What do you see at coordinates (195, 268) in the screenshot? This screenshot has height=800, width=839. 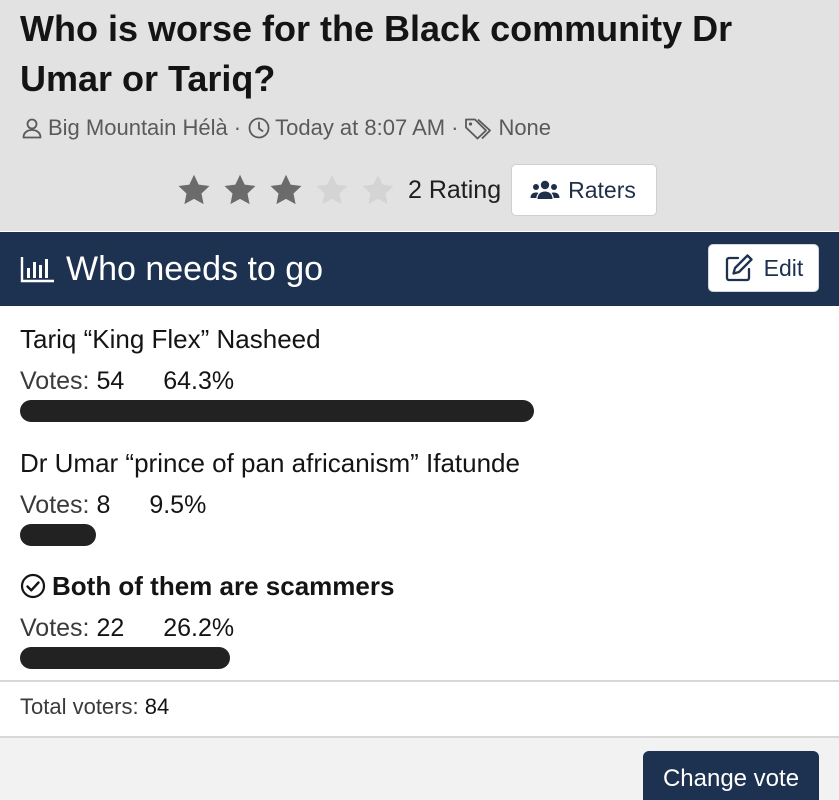 I see `poll-title-text: Who needs to go` at bounding box center [195, 268].